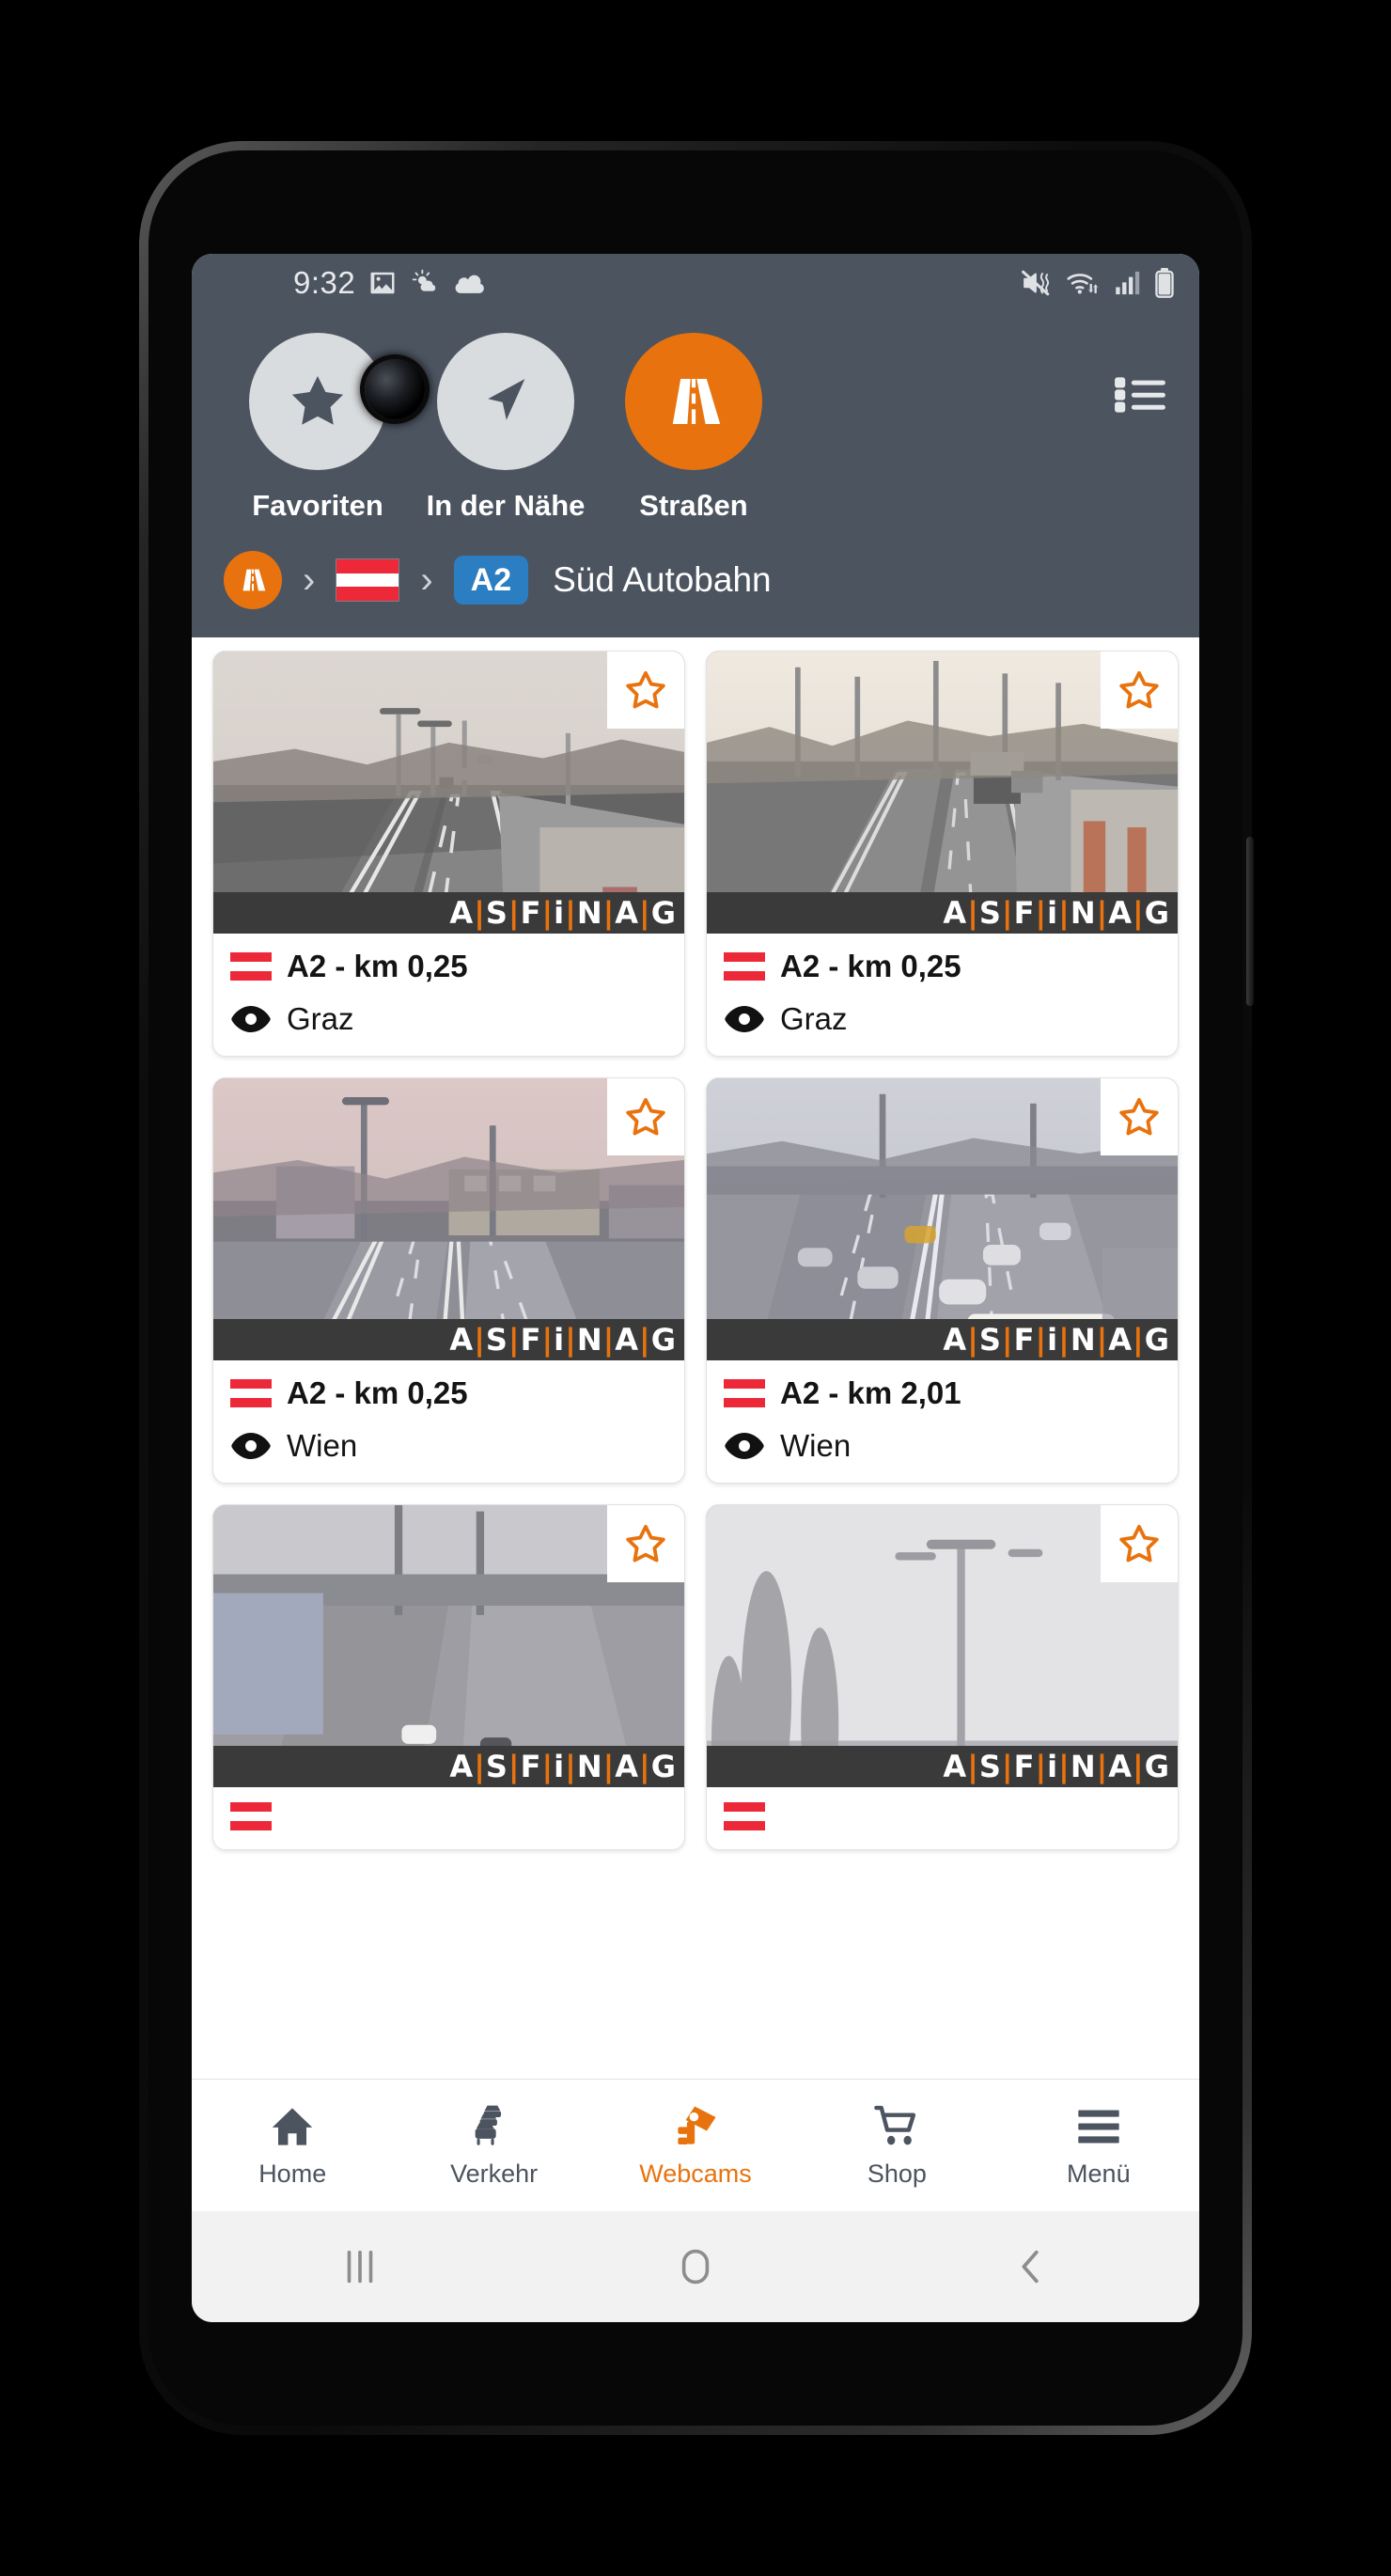  I want to click on quicknav-in-der-naehe-circle, so click(506, 402).